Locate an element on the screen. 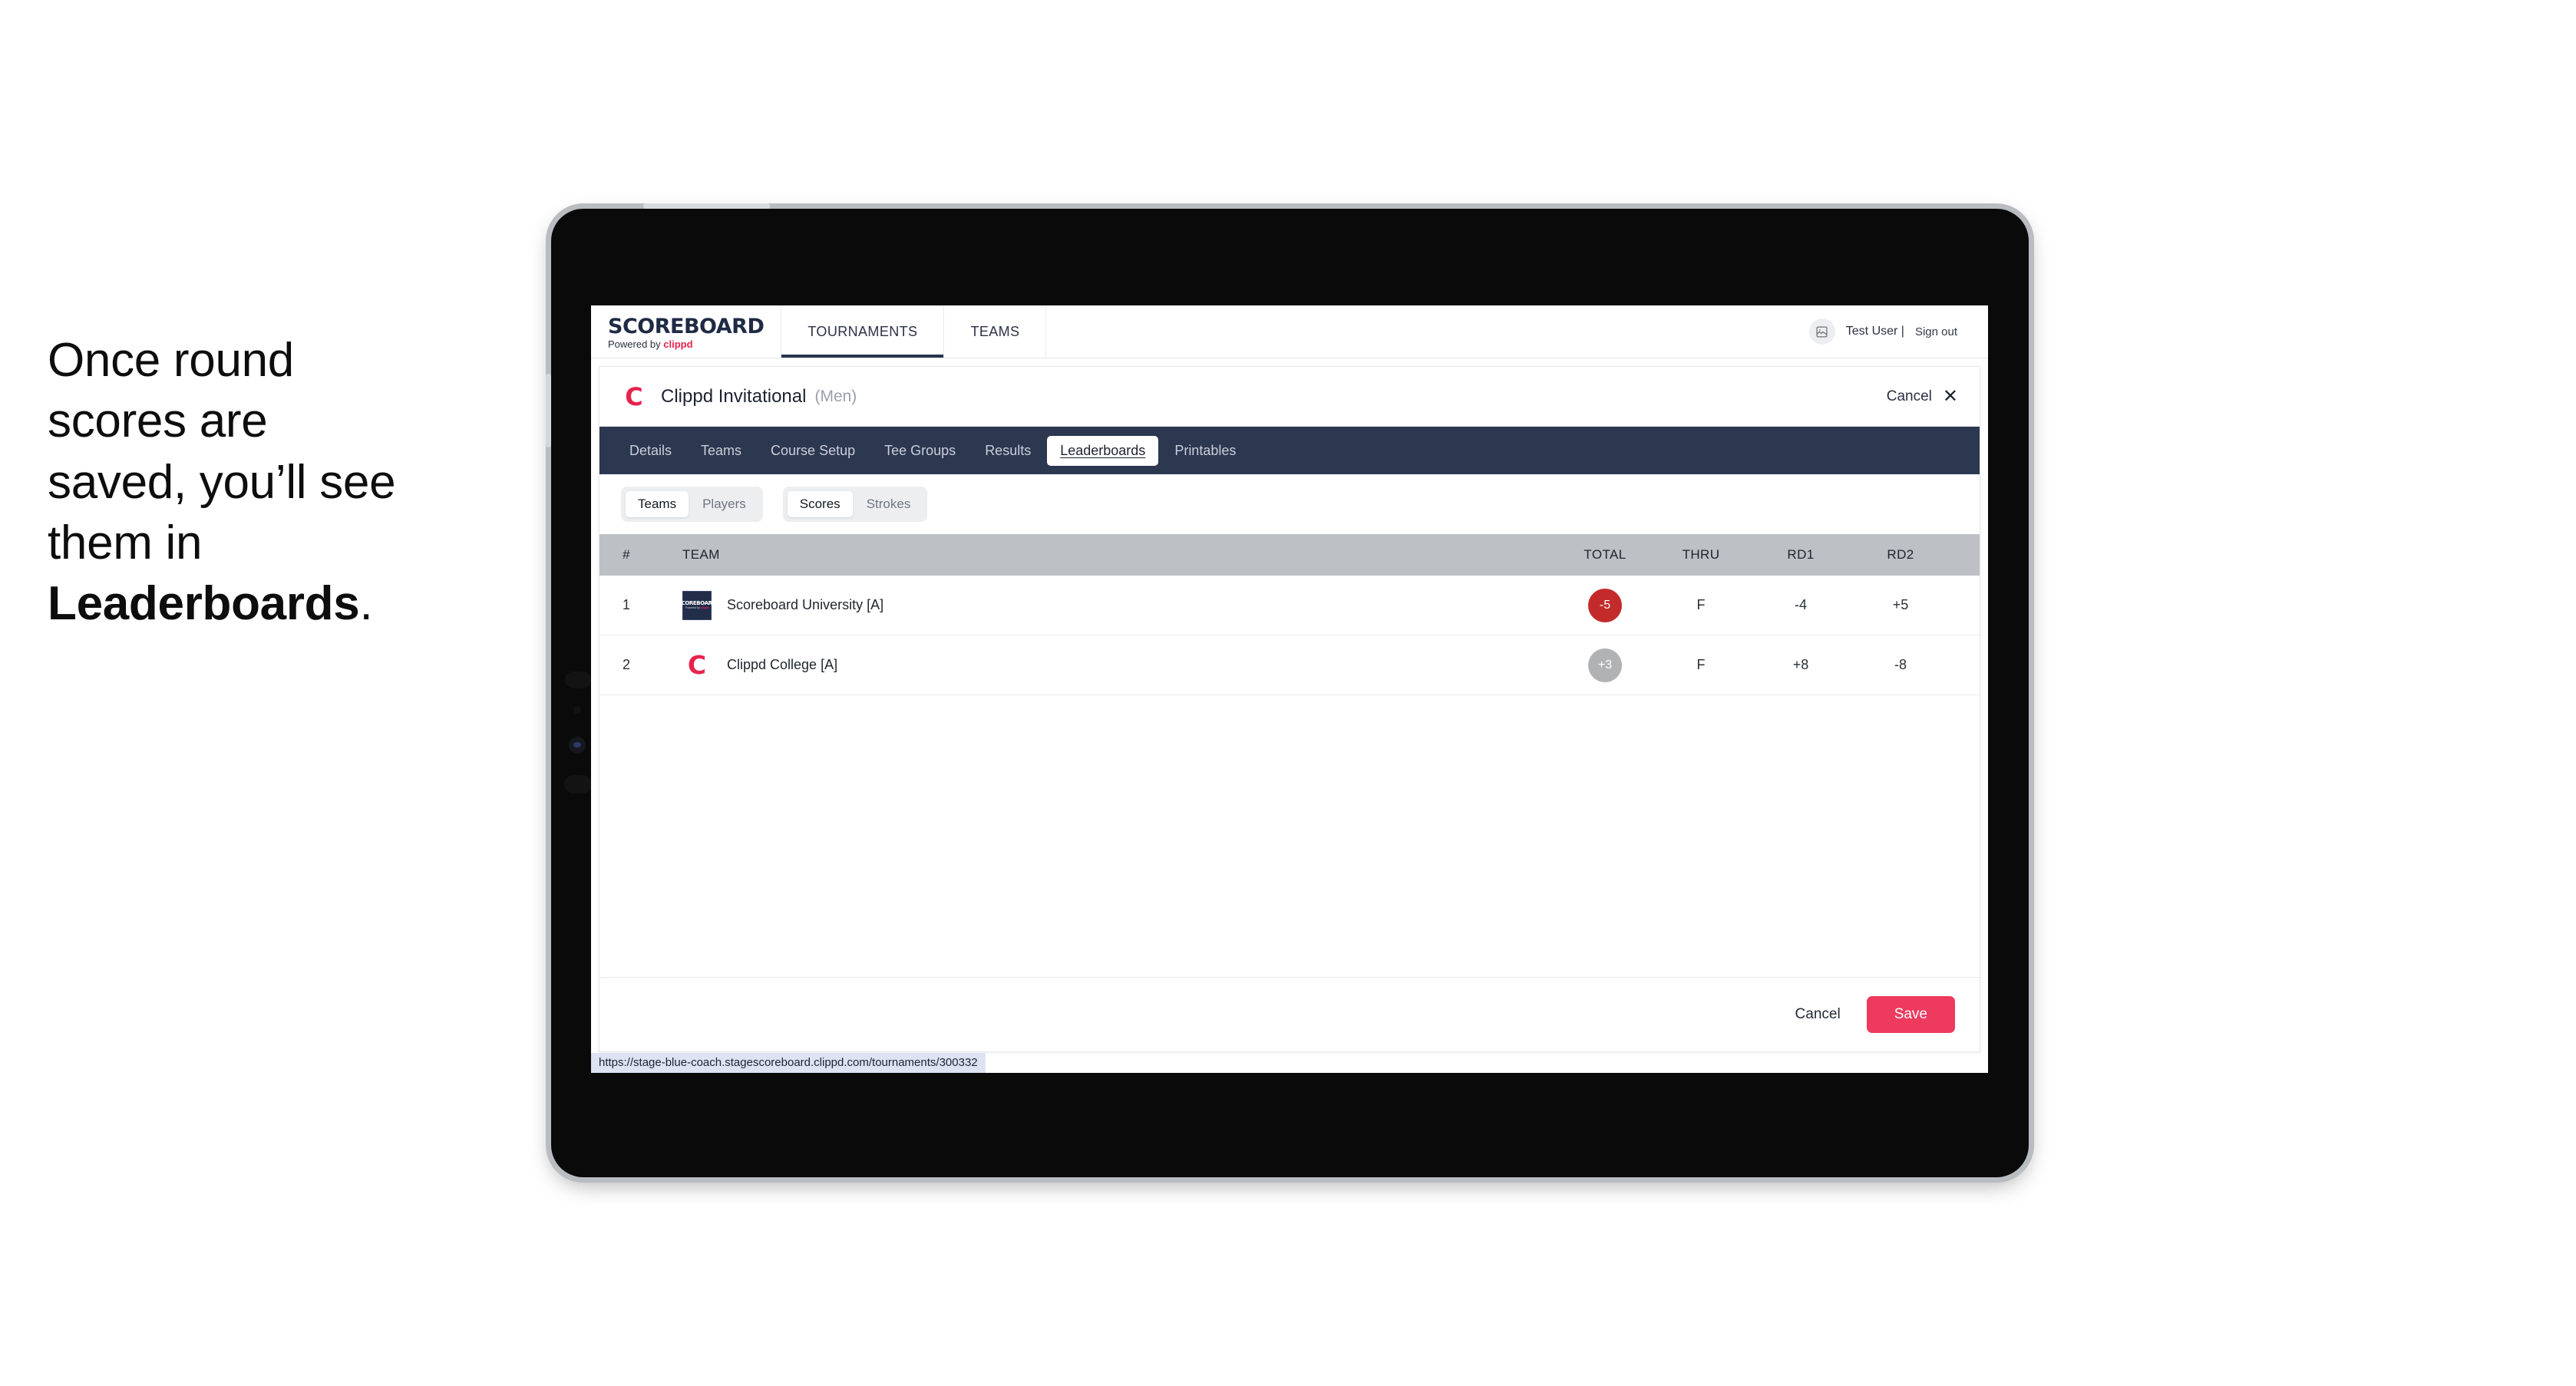 The width and height of the screenshot is (2576, 1386). subtab-course-setup-label: Course Setup is located at coordinates (813, 450).